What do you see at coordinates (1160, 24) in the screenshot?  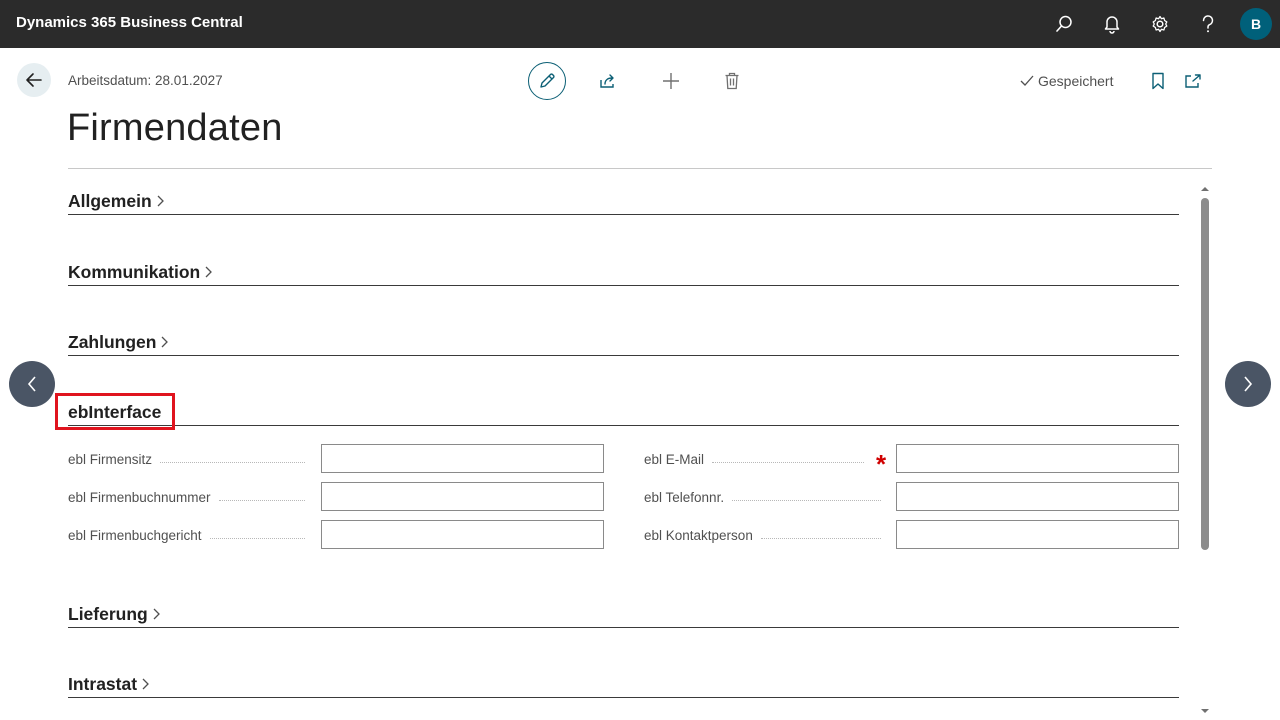 I see `gear-icon` at bounding box center [1160, 24].